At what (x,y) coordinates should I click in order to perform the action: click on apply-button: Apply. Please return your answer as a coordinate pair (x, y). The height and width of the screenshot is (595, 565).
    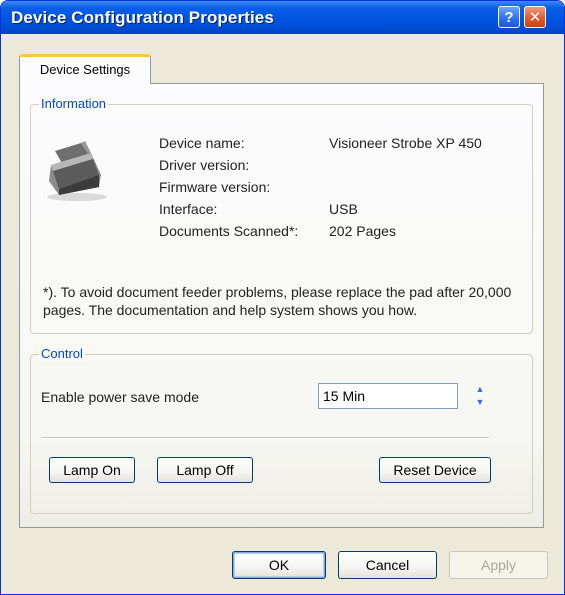
    Looking at the image, I should click on (498, 565).